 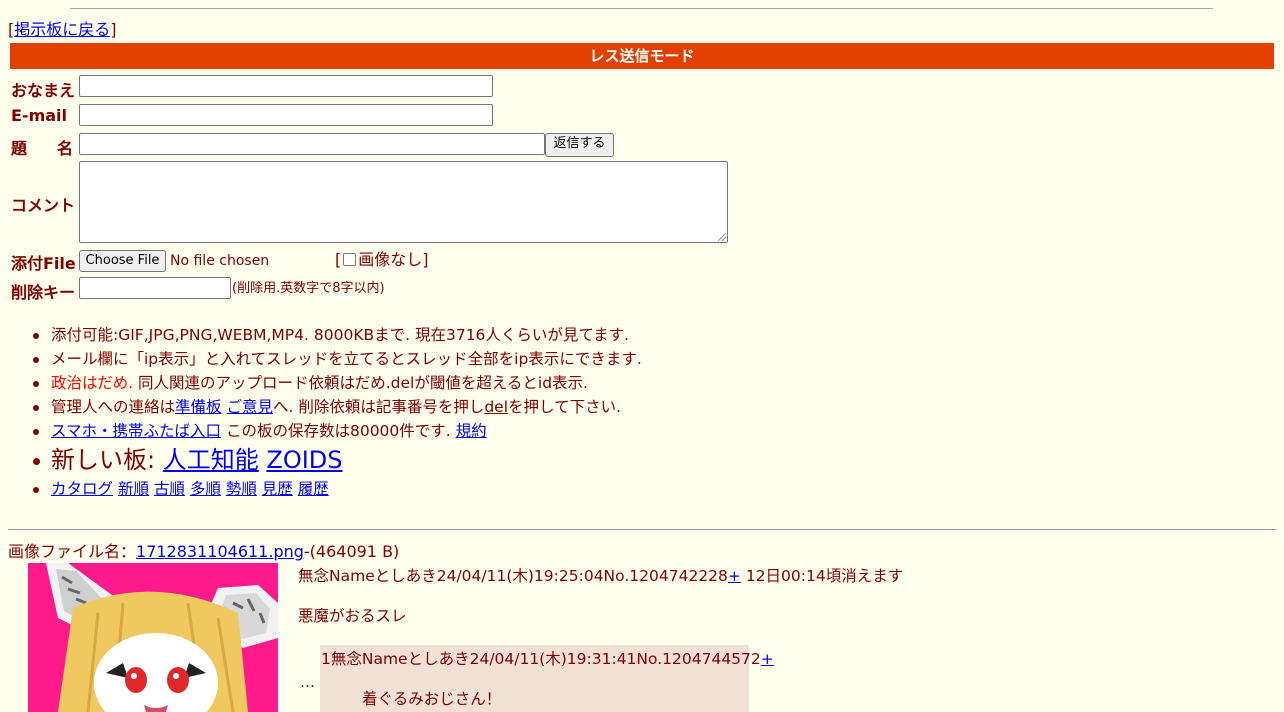 What do you see at coordinates (313, 489) in the screenshot?
I see `post-history-link: 履歴` at bounding box center [313, 489].